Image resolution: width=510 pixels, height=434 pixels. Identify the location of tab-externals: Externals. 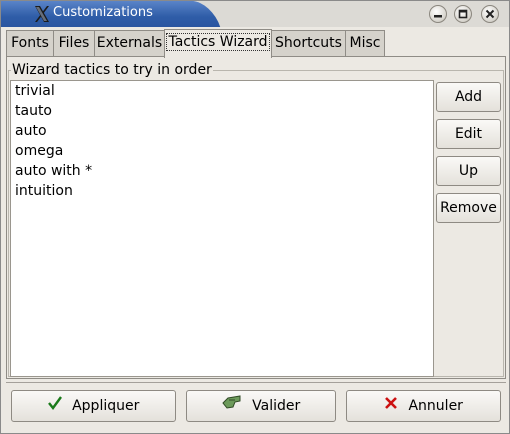
(129, 43).